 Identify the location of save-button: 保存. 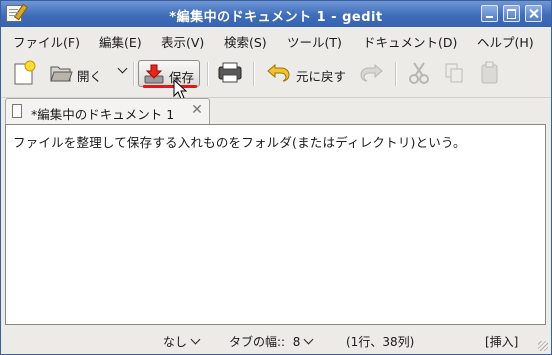
(169, 73).